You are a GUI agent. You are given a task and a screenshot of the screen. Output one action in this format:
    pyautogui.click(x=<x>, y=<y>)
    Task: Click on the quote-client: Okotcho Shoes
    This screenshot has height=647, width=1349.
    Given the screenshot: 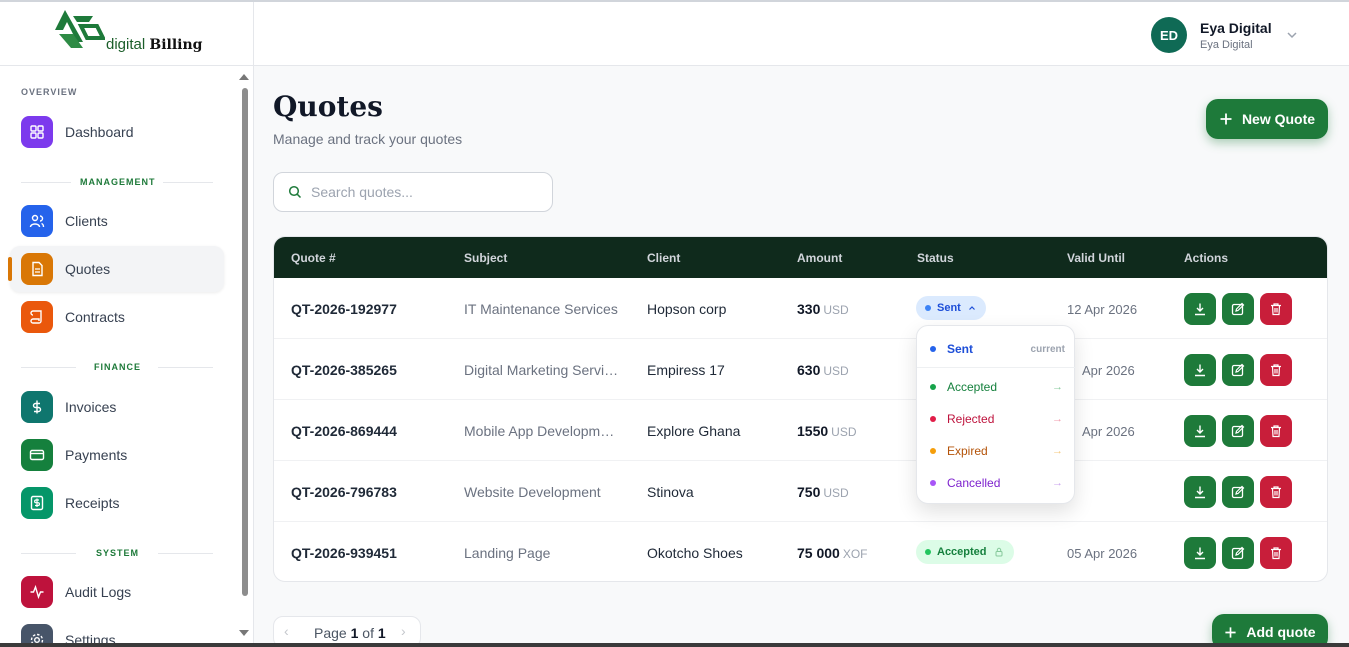 What is the action you would take?
    pyautogui.click(x=695, y=553)
    